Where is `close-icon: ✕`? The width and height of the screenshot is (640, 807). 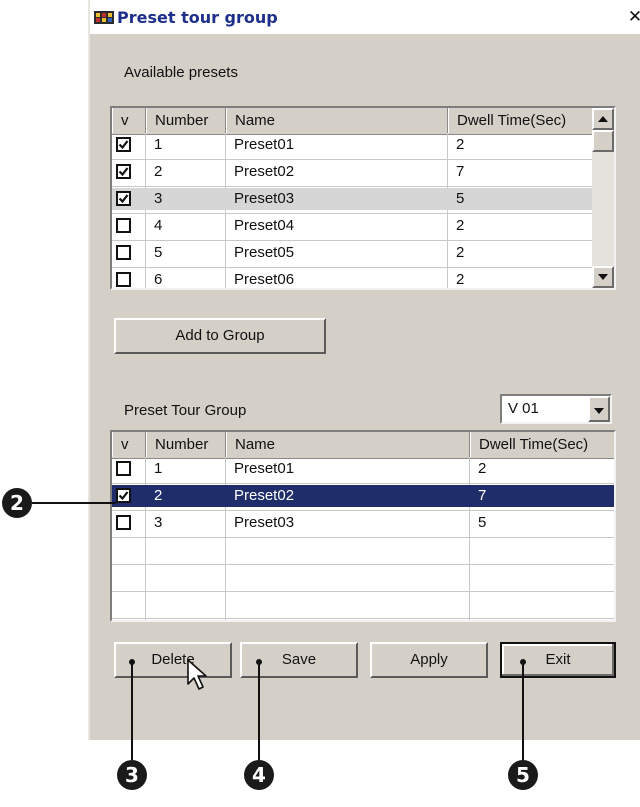
close-icon: ✕ is located at coordinates (633, 17).